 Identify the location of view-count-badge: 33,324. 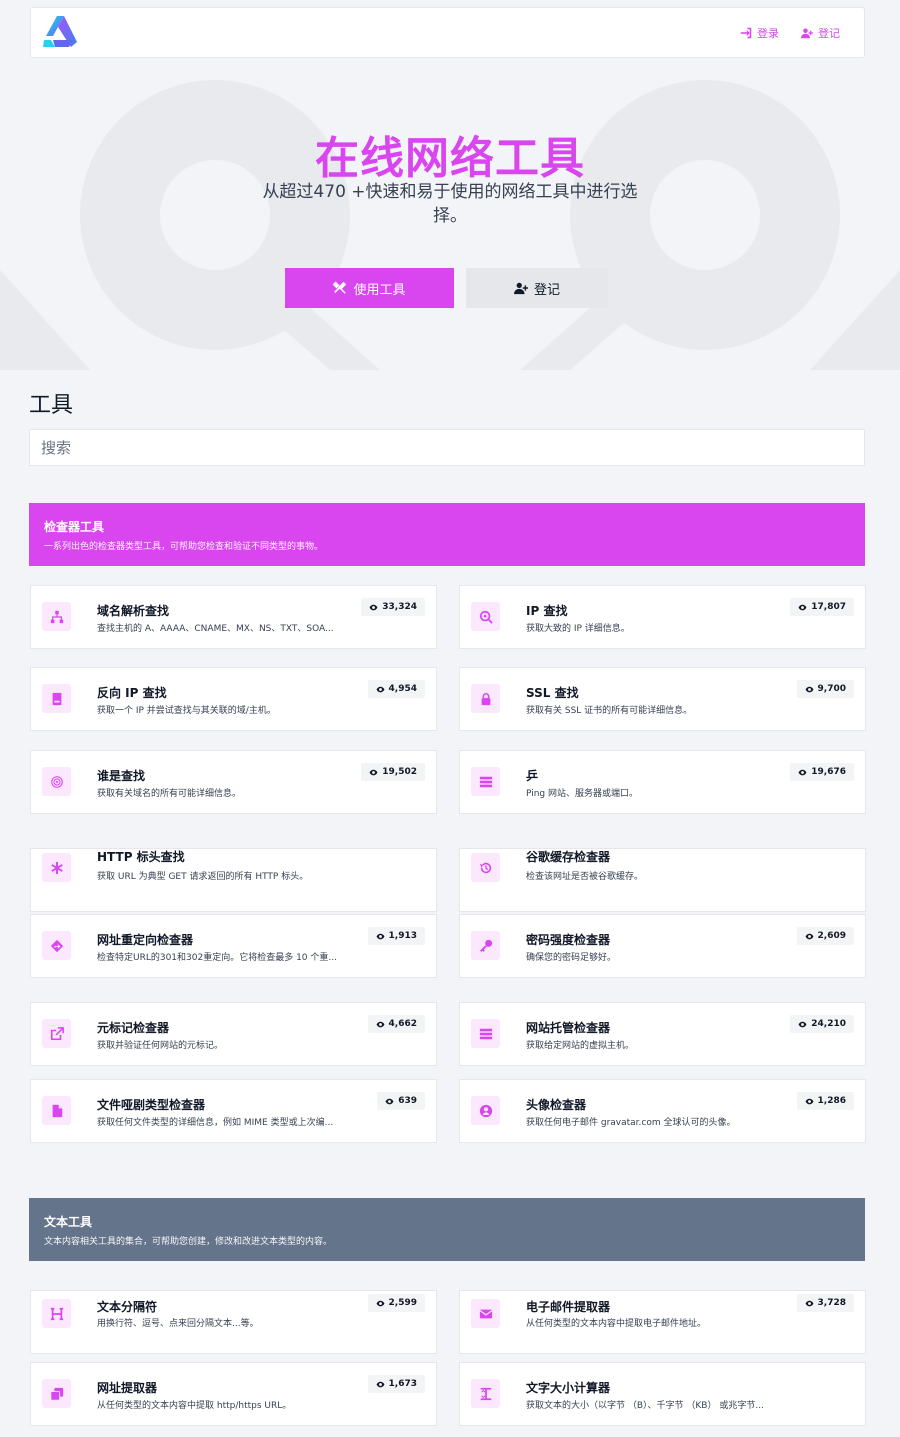
(393, 607).